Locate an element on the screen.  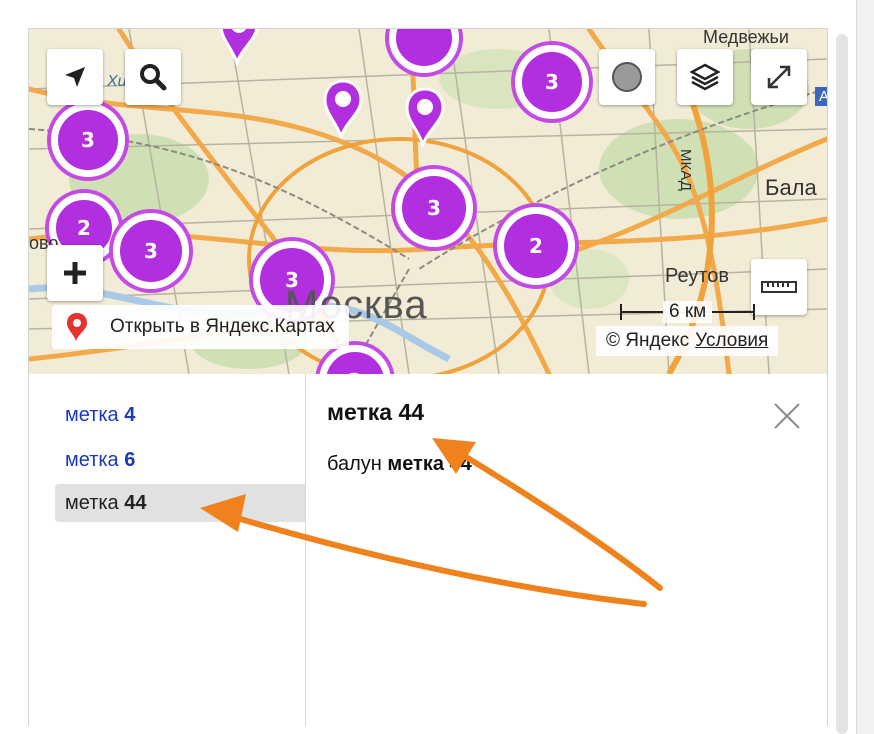
zoom-in-button is located at coordinates (75, 273).